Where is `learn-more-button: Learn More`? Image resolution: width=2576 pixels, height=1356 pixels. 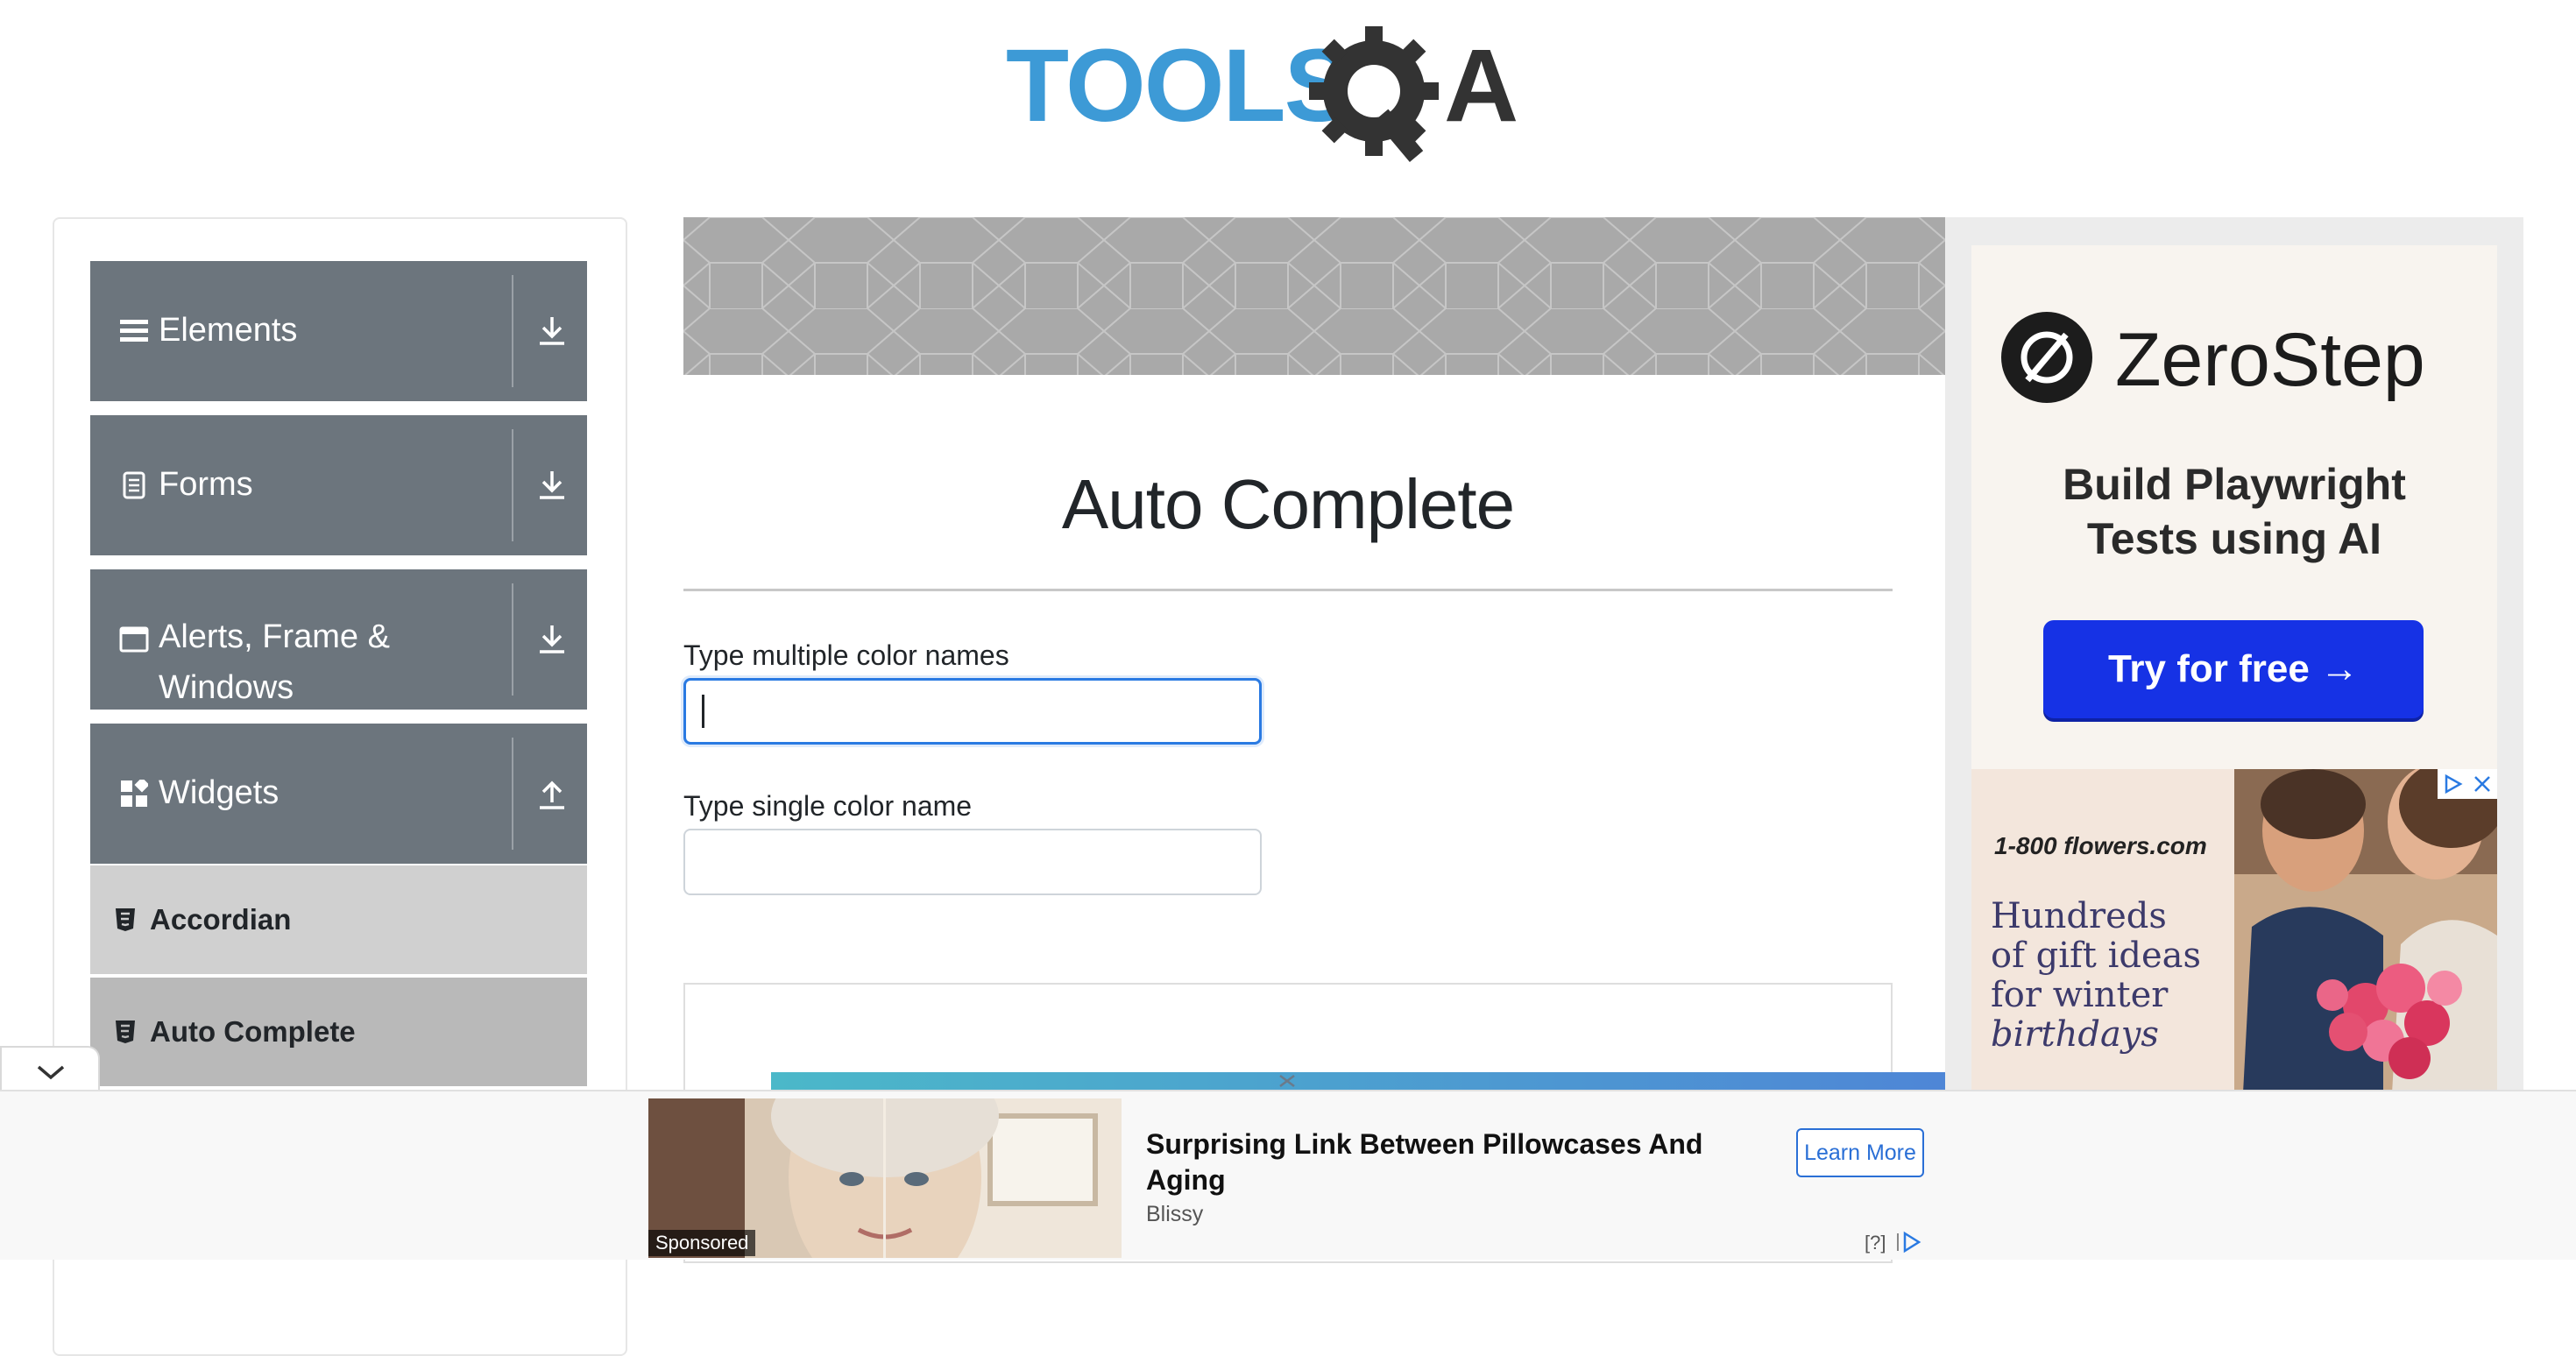 learn-more-button: Learn More is located at coordinates (1860, 1152).